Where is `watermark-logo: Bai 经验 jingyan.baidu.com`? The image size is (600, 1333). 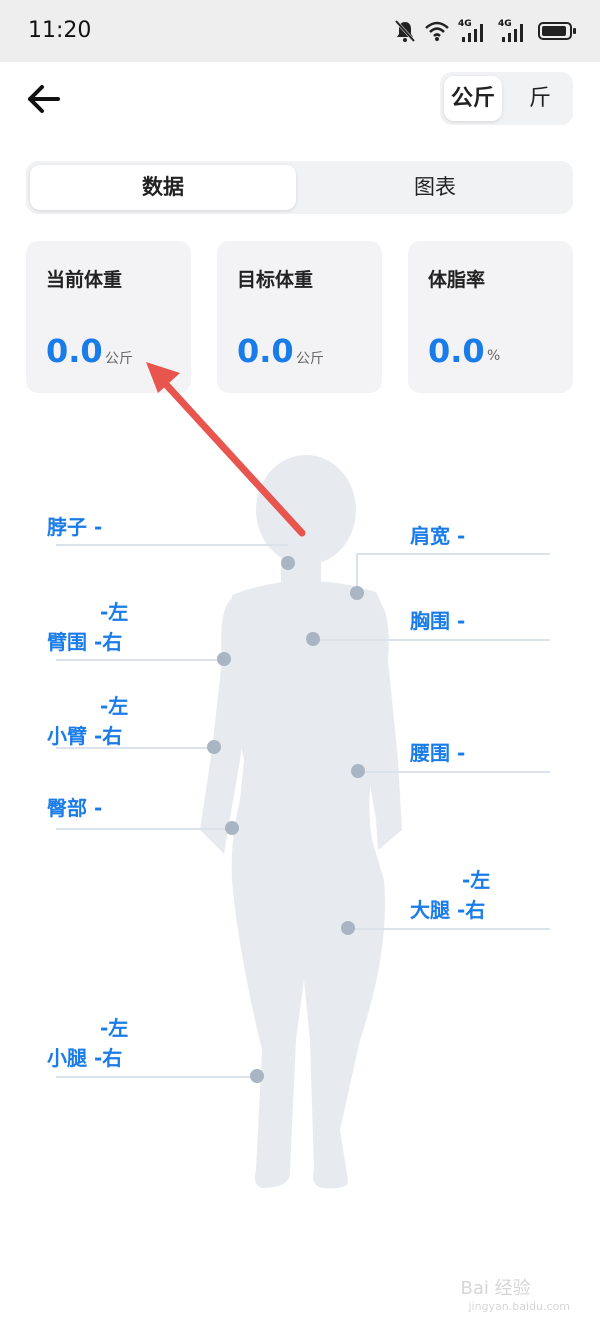 watermark-logo: Bai 经验 jingyan.baidu.com is located at coordinates (515, 1293).